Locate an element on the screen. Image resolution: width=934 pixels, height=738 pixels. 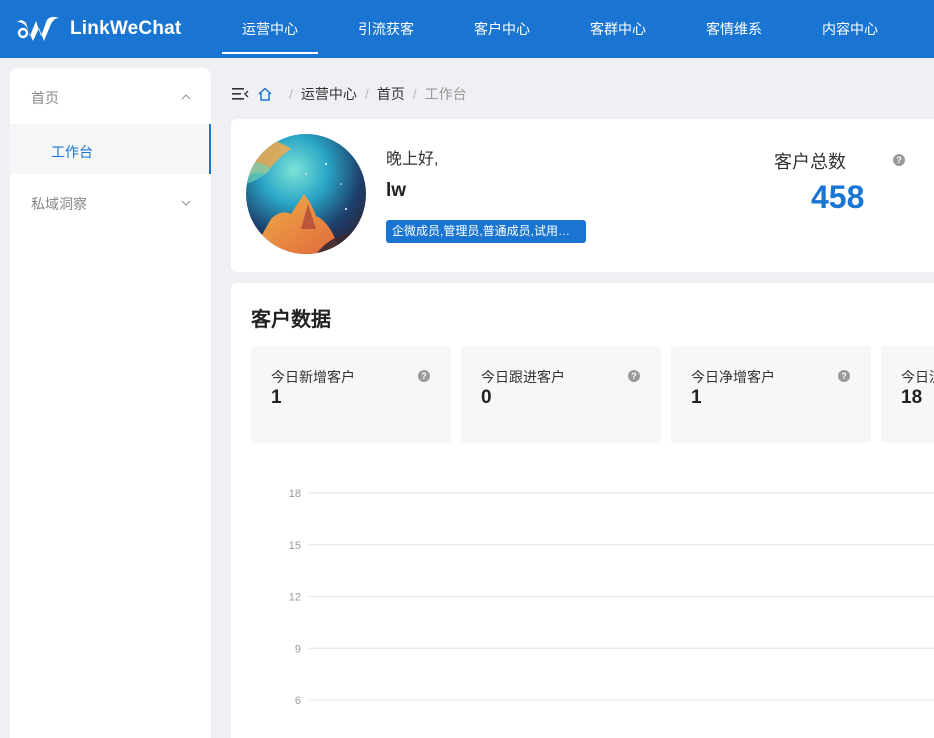
nav-acquisition: 引流获客 is located at coordinates (386, 29).